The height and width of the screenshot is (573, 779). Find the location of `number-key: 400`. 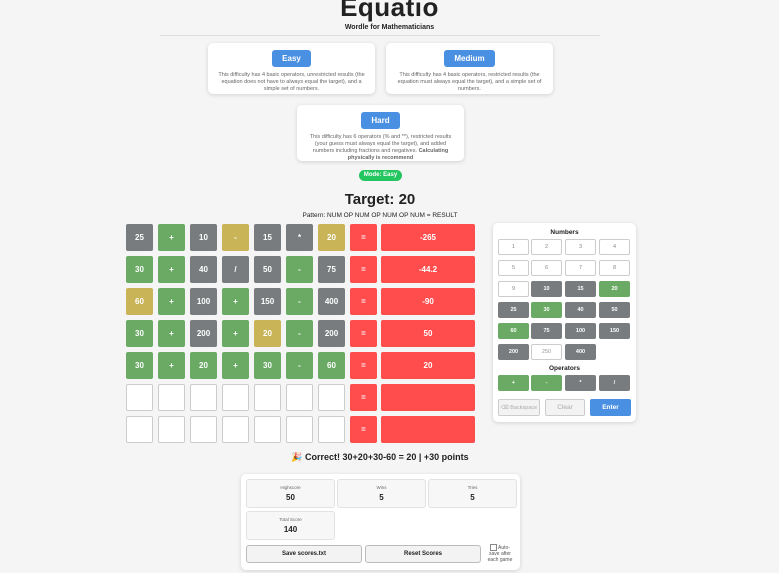

number-key: 400 is located at coordinates (580, 352).